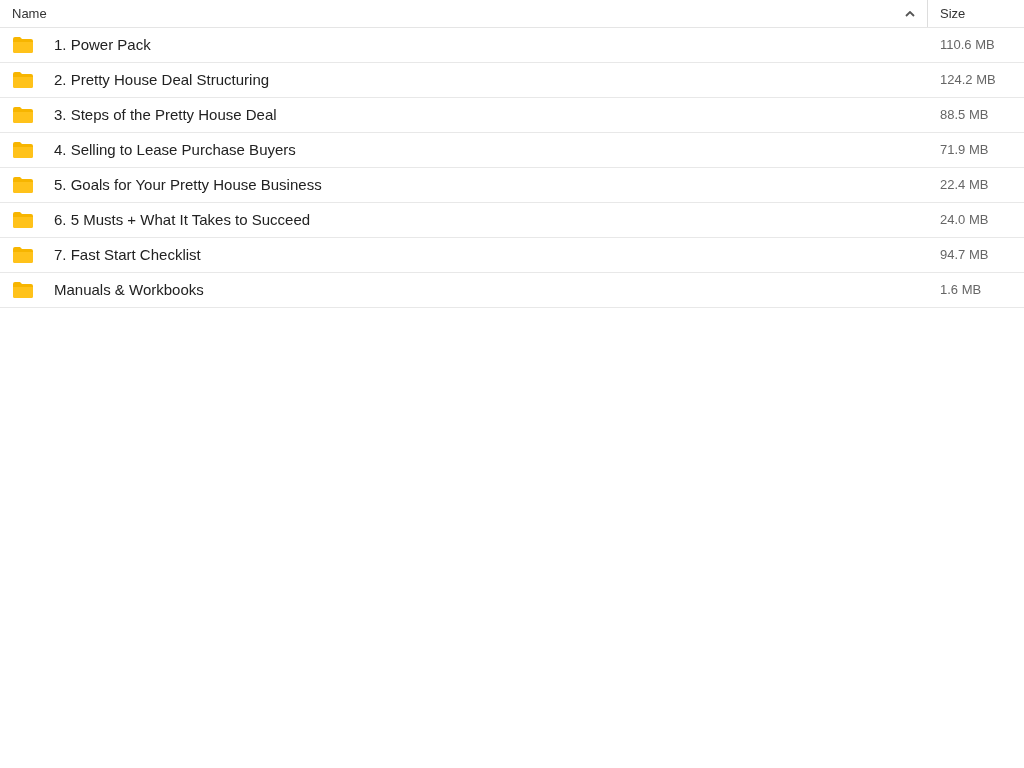 The width and height of the screenshot is (1024, 768). I want to click on file-name: 5. Goals for Your Pretty House Business, so click(490, 185).